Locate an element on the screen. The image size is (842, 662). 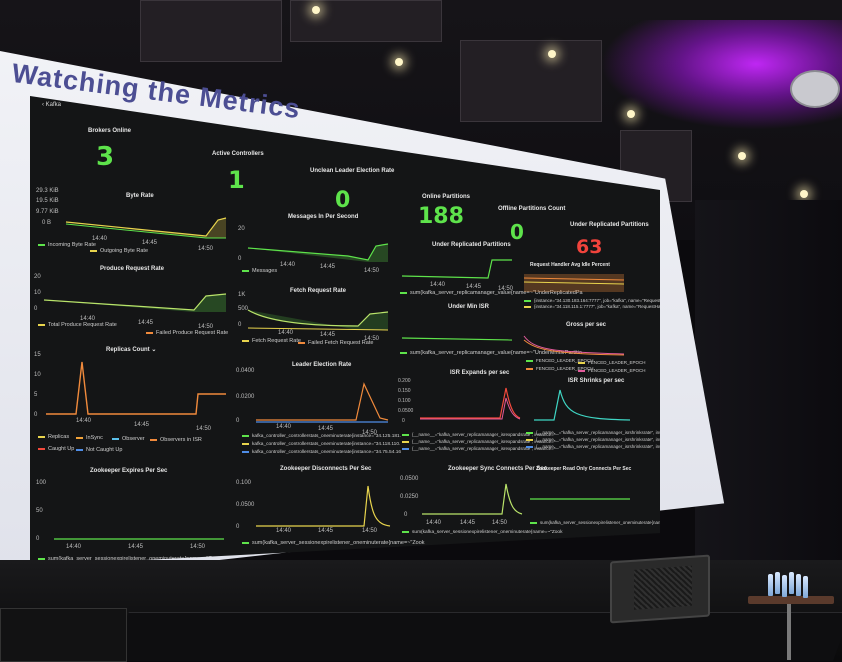
legend-item: Messages is located at coordinates (259, 271).